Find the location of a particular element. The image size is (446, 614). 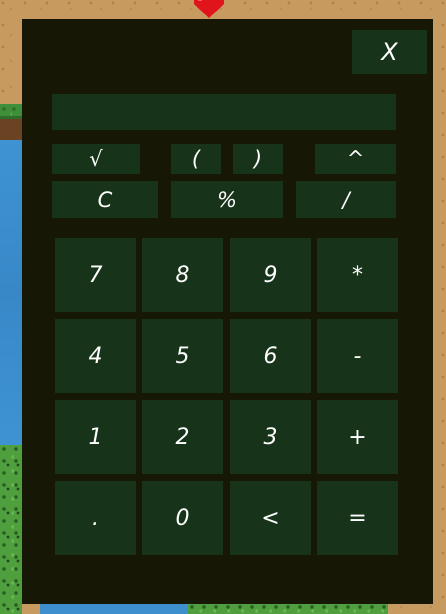

equals-label: = is located at coordinates (357, 518).